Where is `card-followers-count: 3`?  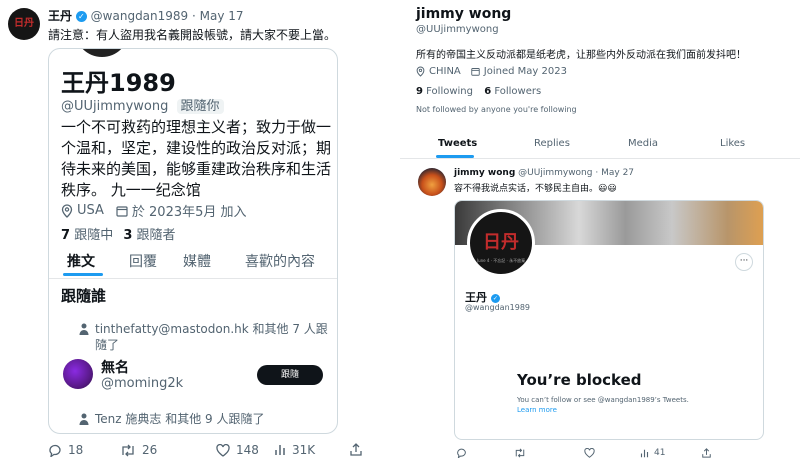
card-followers-count: 3 is located at coordinates (127, 235).